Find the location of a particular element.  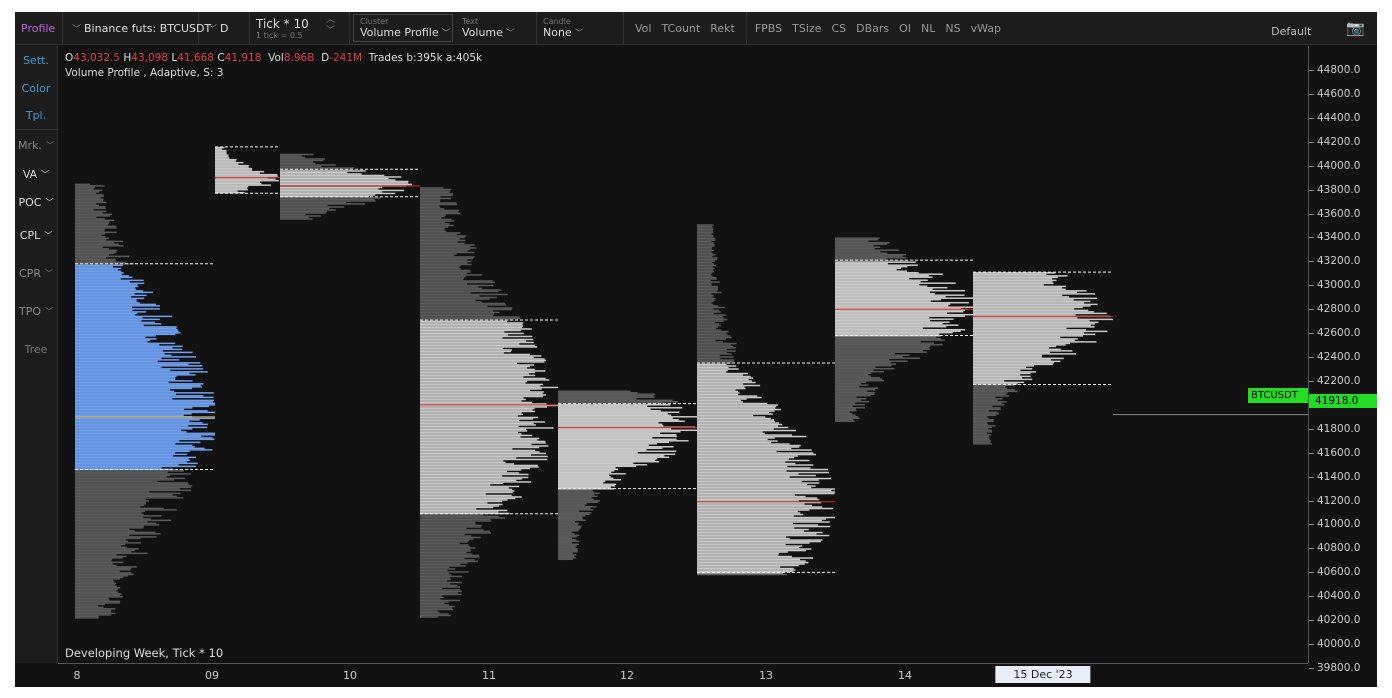

sidebar-cpr: CPR ﹀ is located at coordinates (36, 273).